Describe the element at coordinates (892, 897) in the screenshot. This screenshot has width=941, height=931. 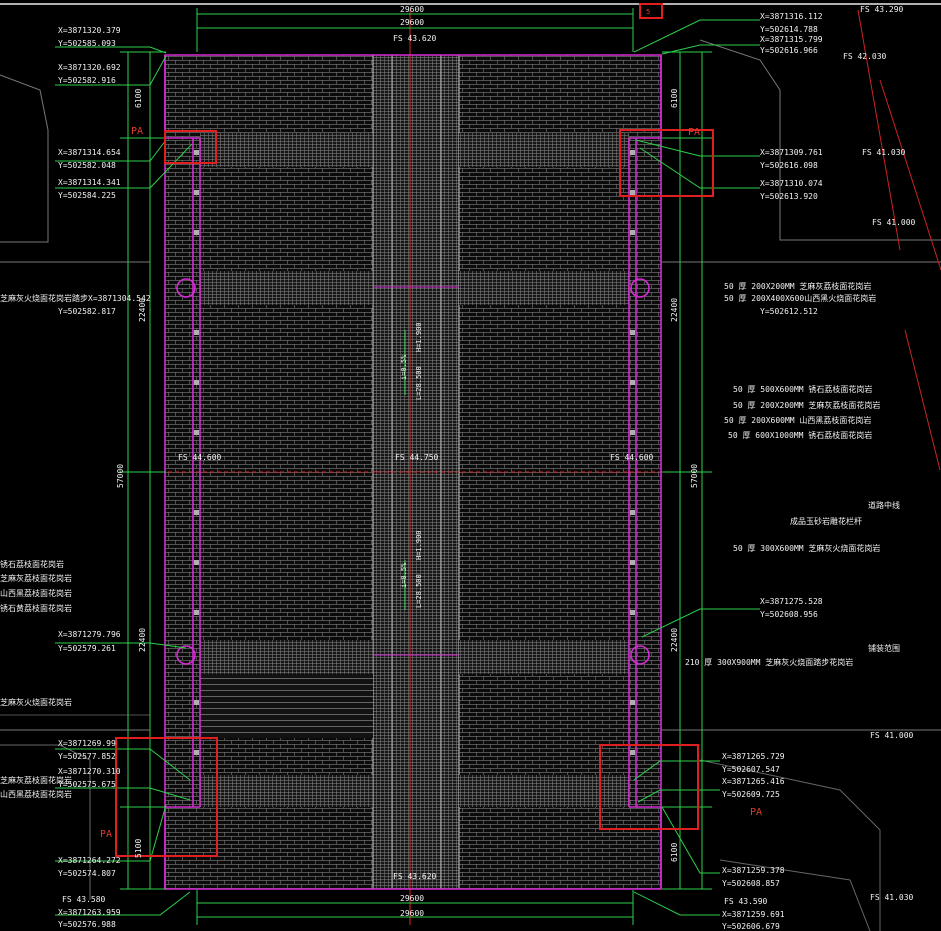
I see `fs-bottom-far-right: FS 41.030` at that location.